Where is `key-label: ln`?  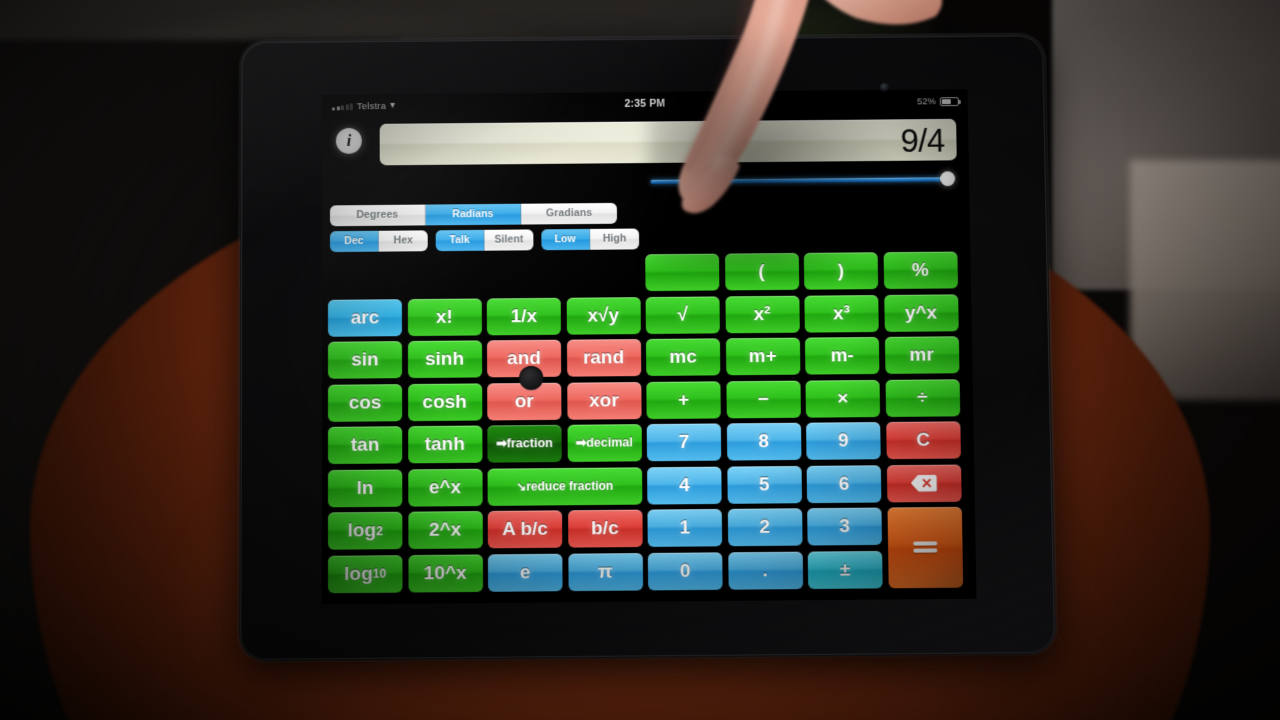 key-label: ln is located at coordinates (365, 488).